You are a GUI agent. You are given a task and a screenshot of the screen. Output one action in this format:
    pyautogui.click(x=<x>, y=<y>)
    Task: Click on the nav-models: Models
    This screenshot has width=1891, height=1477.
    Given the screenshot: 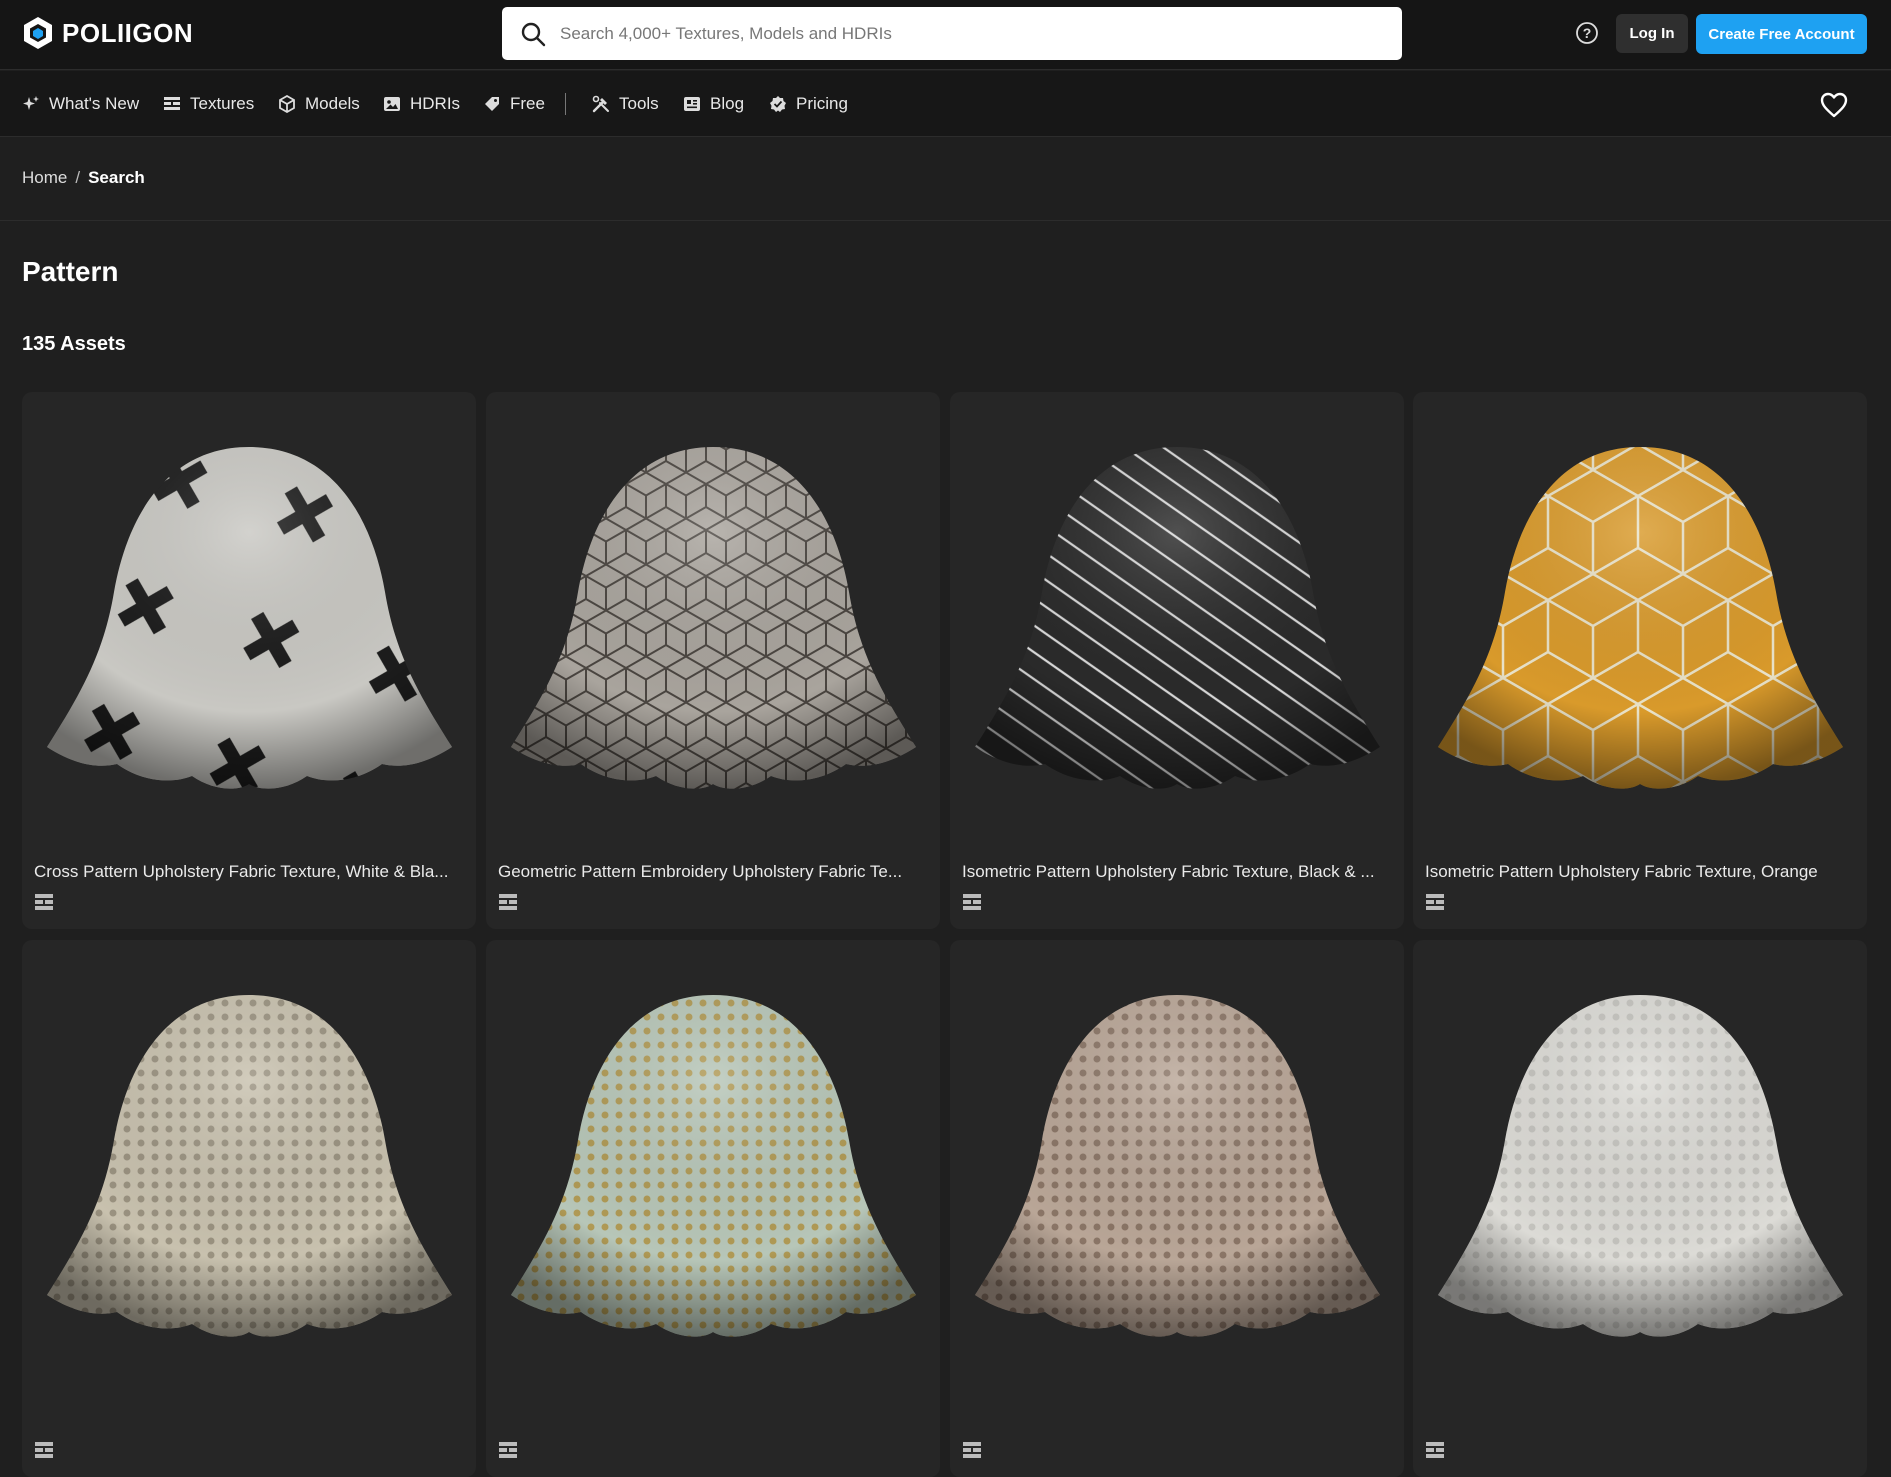 What is the action you would take?
    pyautogui.click(x=319, y=104)
    